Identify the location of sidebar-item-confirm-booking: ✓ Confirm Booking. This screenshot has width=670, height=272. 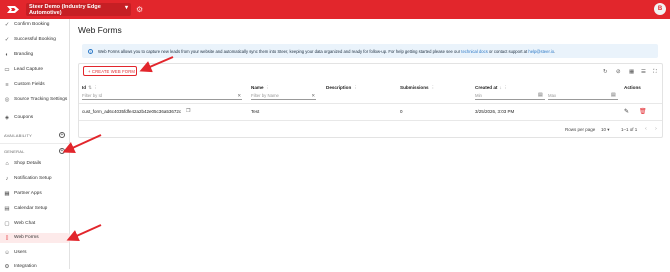
(35, 25).